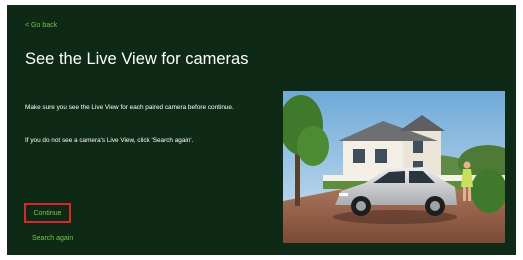 Image resolution: width=523 pixels, height=260 pixels. Describe the element at coordinates (47, 213) in the screenshot. I see `continue-button: Continue` at that location.